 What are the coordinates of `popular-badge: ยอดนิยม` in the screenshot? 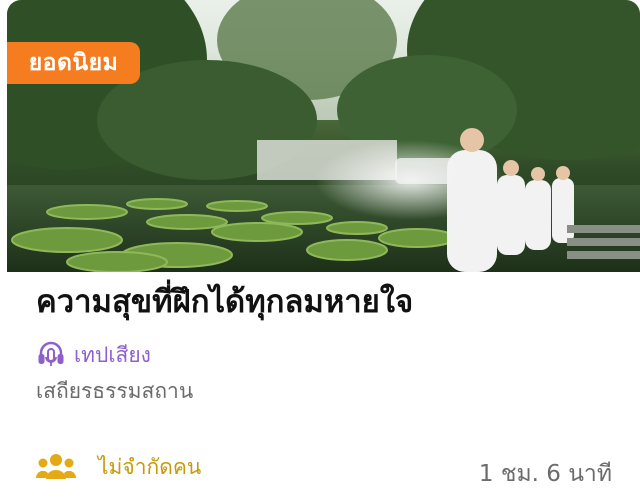 It's located at (73, 63).